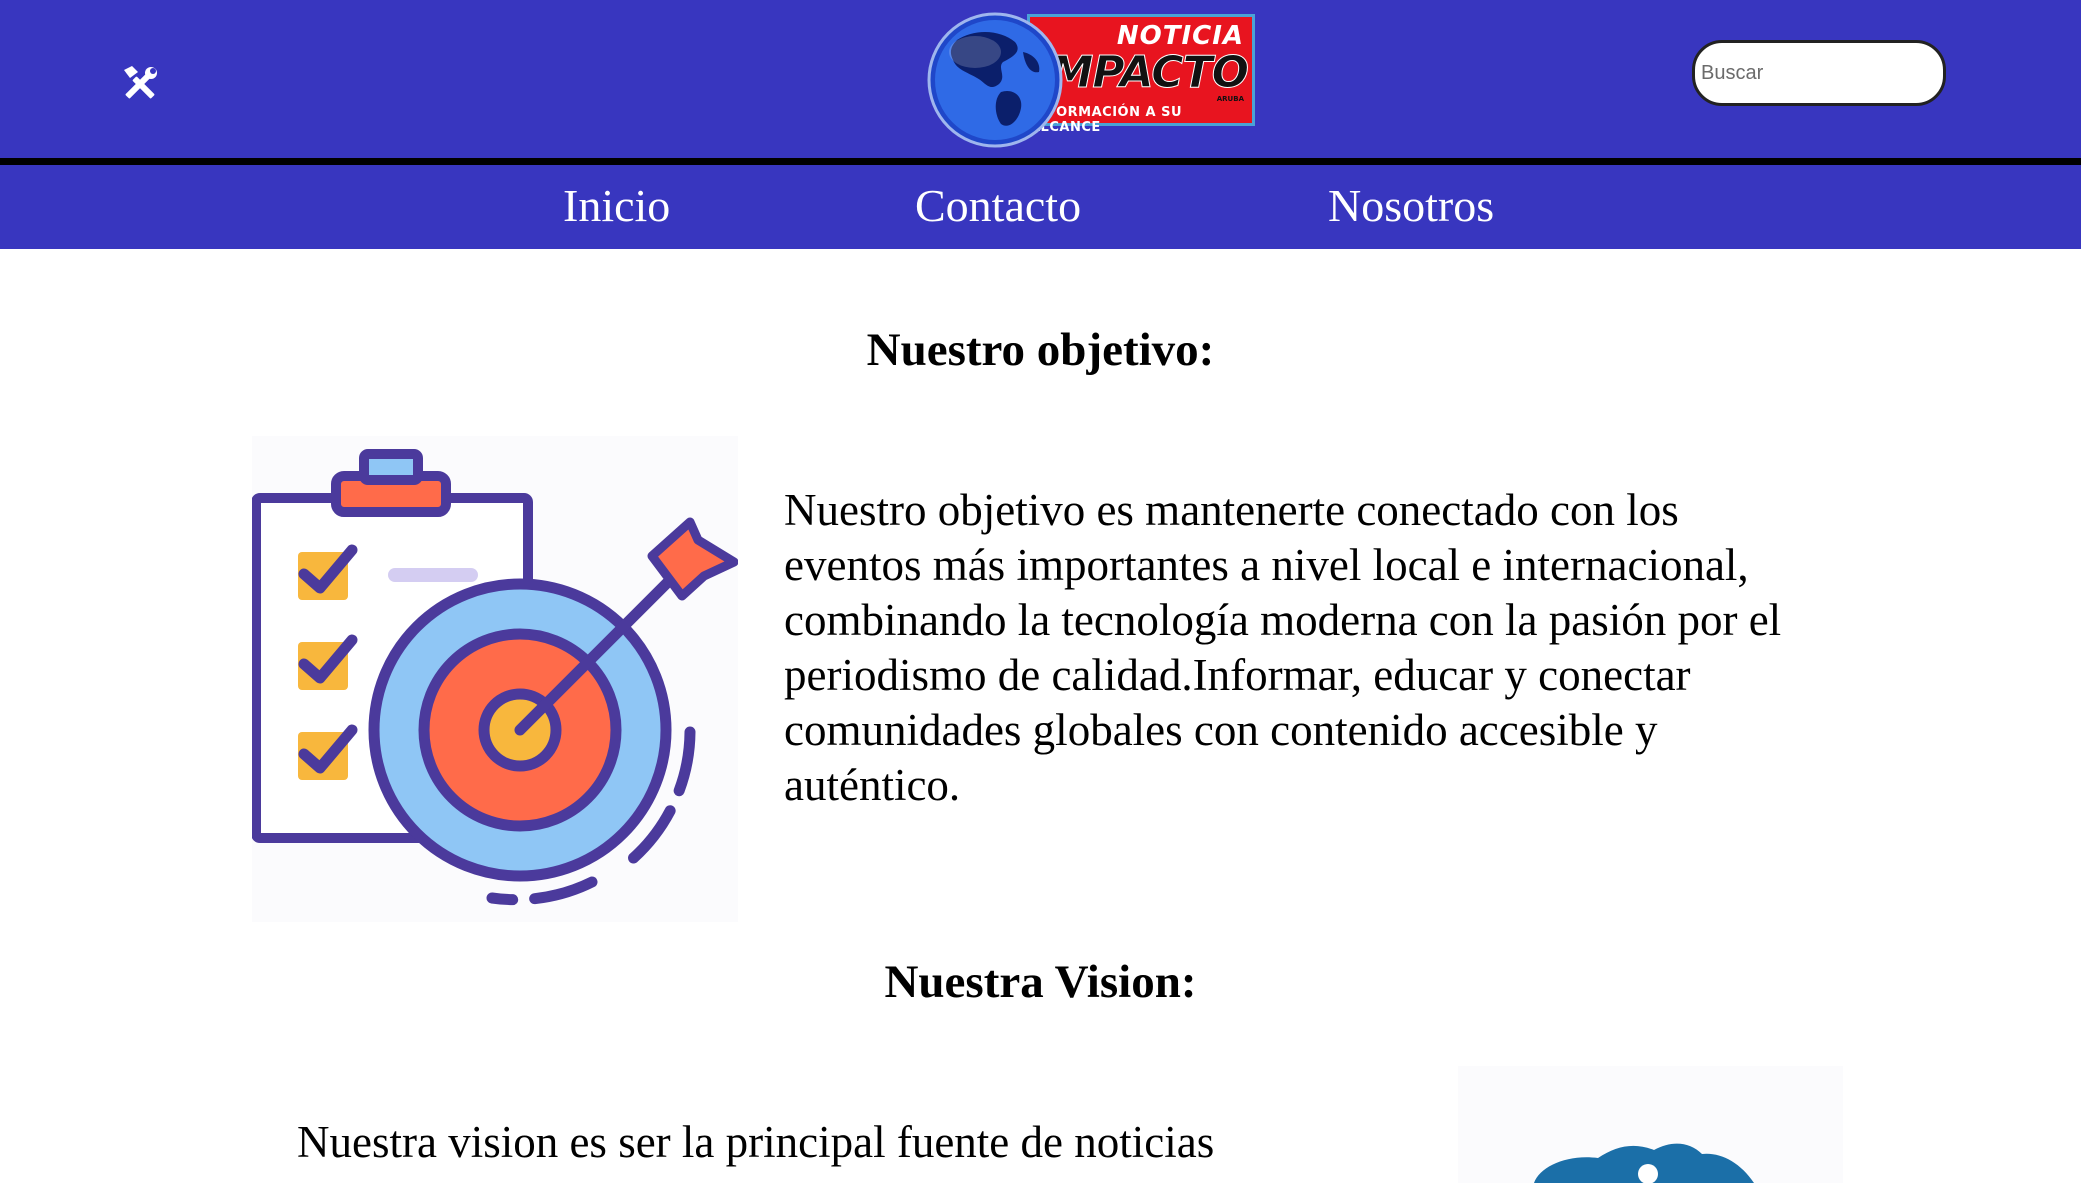  What do you see at coordinates (1644, 1163) in the screenshot?
I see `vision-illustration` at bounding box center [1644, 1163].